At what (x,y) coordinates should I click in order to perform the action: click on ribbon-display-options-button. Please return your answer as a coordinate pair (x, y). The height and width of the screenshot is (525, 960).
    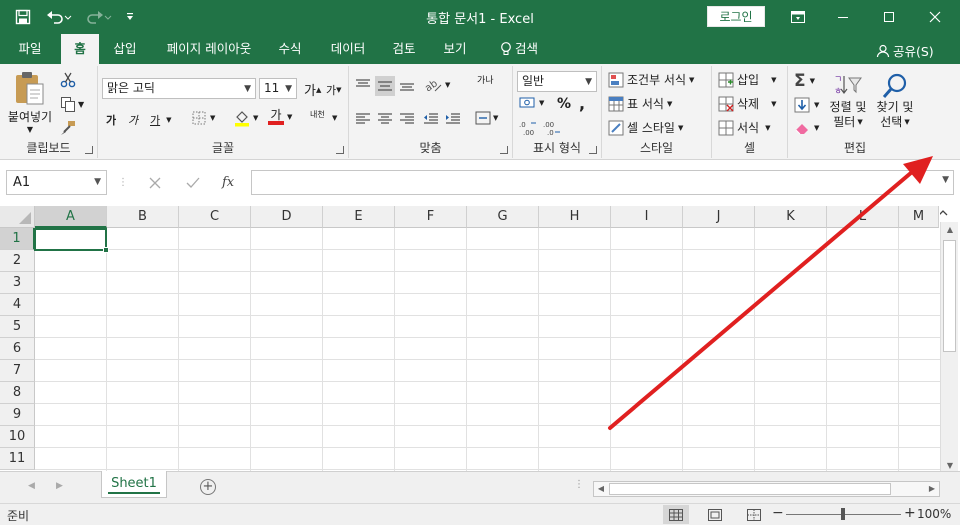
    Looking at the image, I should click on (798, 17).